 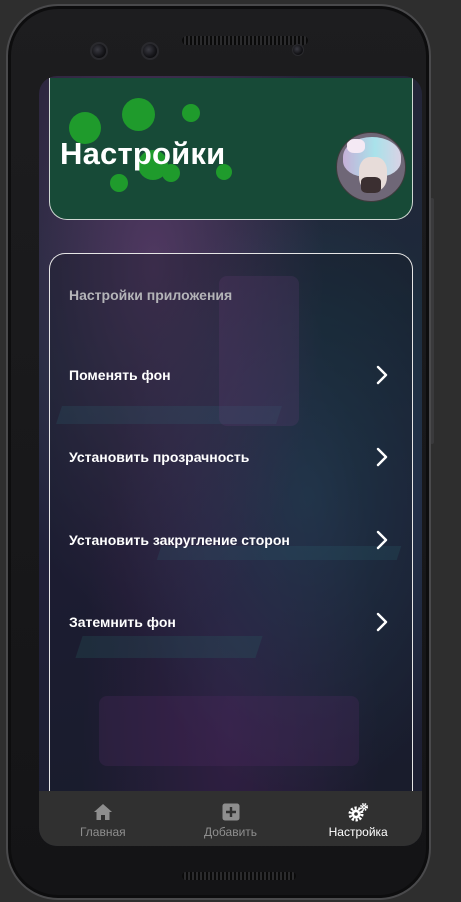 I want to click on settings-gears-icon, so click(x=358, y=812).